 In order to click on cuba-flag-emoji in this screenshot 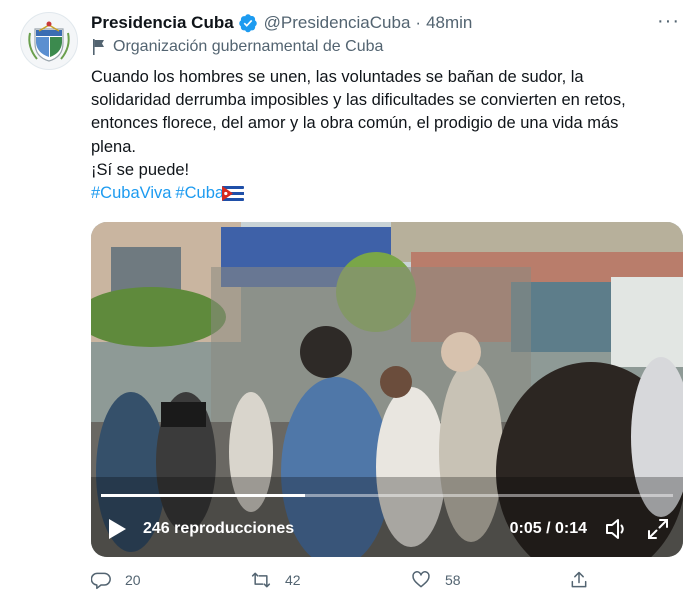, I will do `click(233, 194)`.